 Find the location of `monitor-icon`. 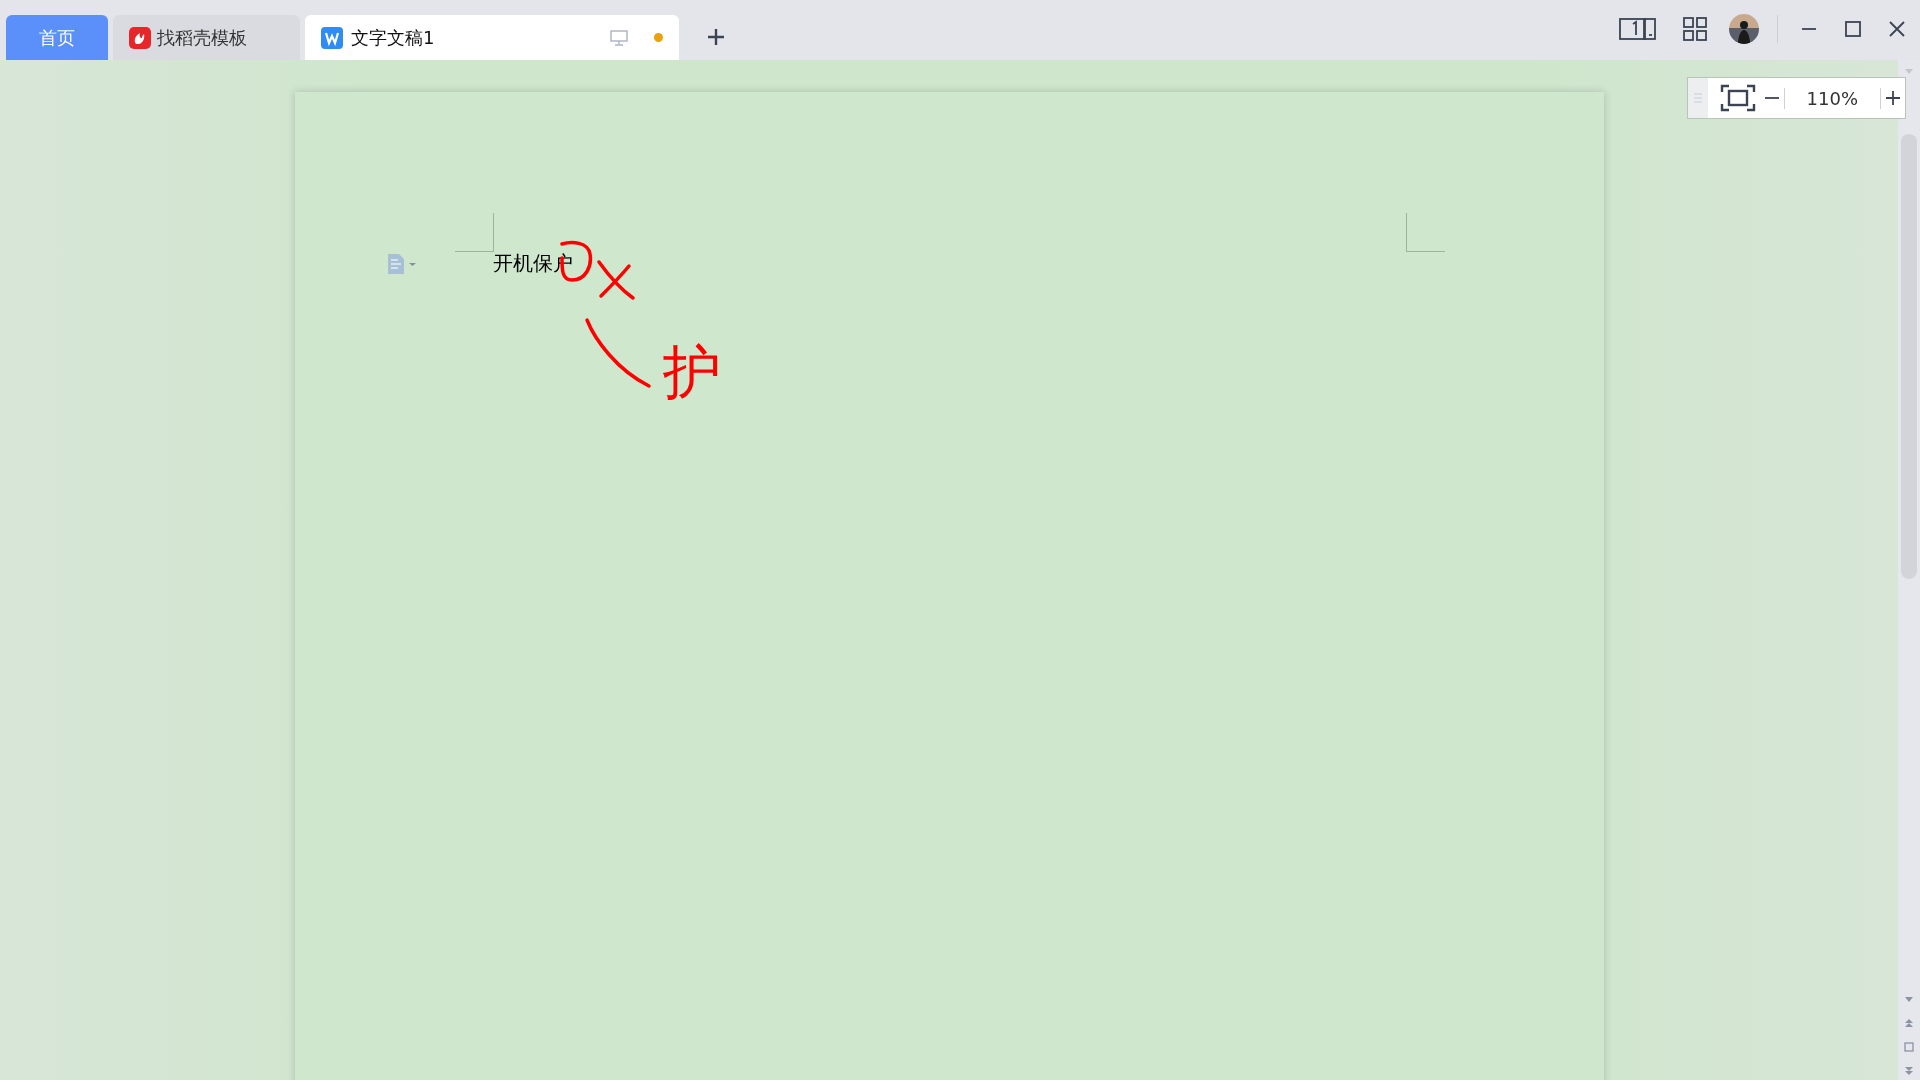

monitor-icon is located at coordinates (619, 37).